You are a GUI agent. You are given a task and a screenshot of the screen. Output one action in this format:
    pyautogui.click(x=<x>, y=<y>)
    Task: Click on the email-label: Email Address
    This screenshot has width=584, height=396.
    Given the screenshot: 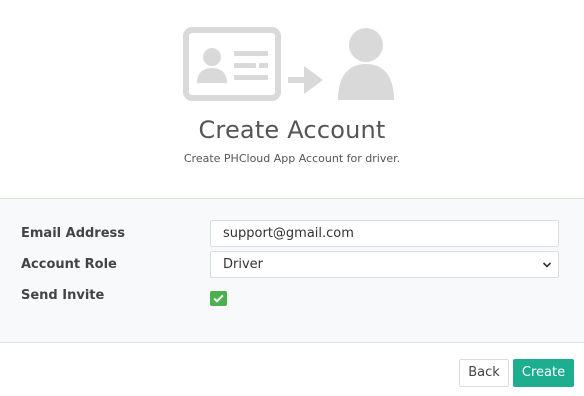 What is the action you would take?
    pyautogui.click(x=73, y=233)
    